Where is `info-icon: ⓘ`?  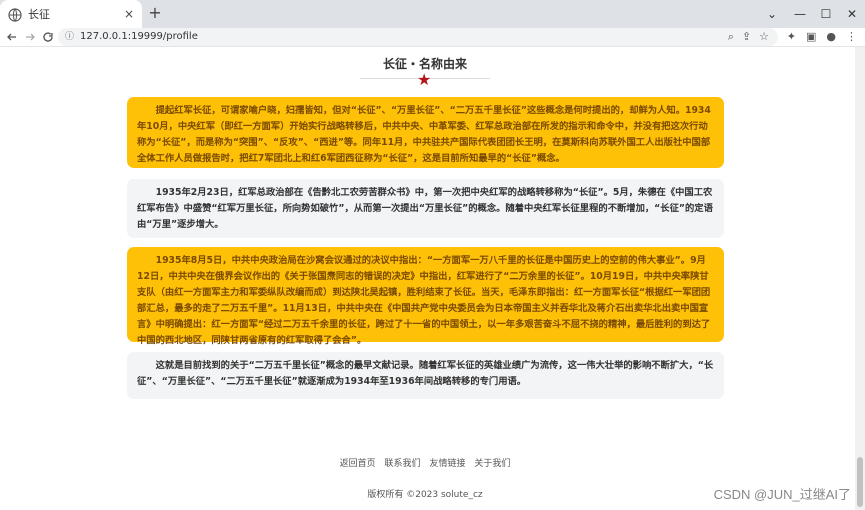 info-icon: ⓘ is located at coordinates (69, 37).